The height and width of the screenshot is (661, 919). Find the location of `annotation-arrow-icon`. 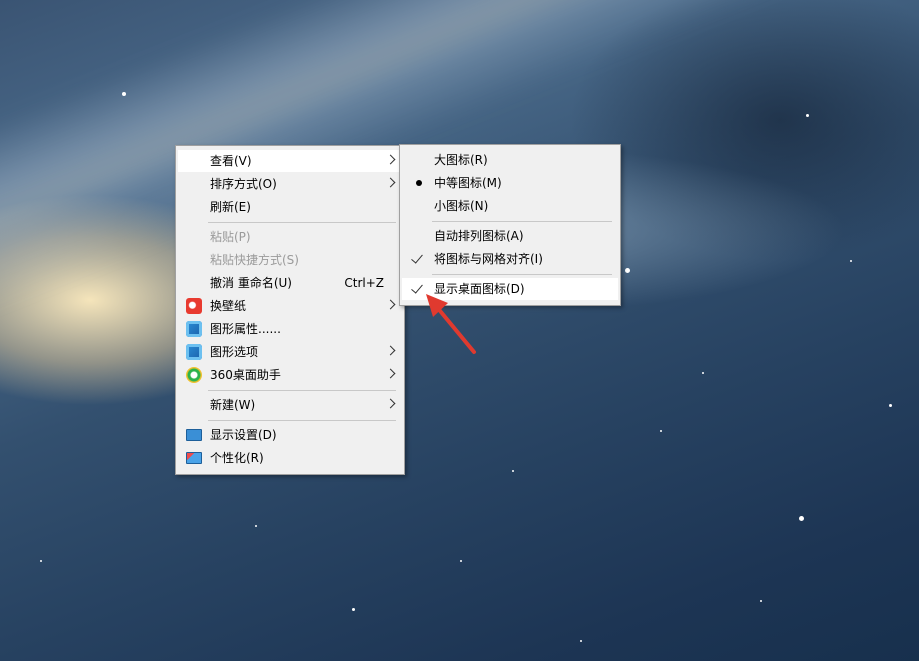

annotation-arrow-icon is located at coordinates (451, 324).